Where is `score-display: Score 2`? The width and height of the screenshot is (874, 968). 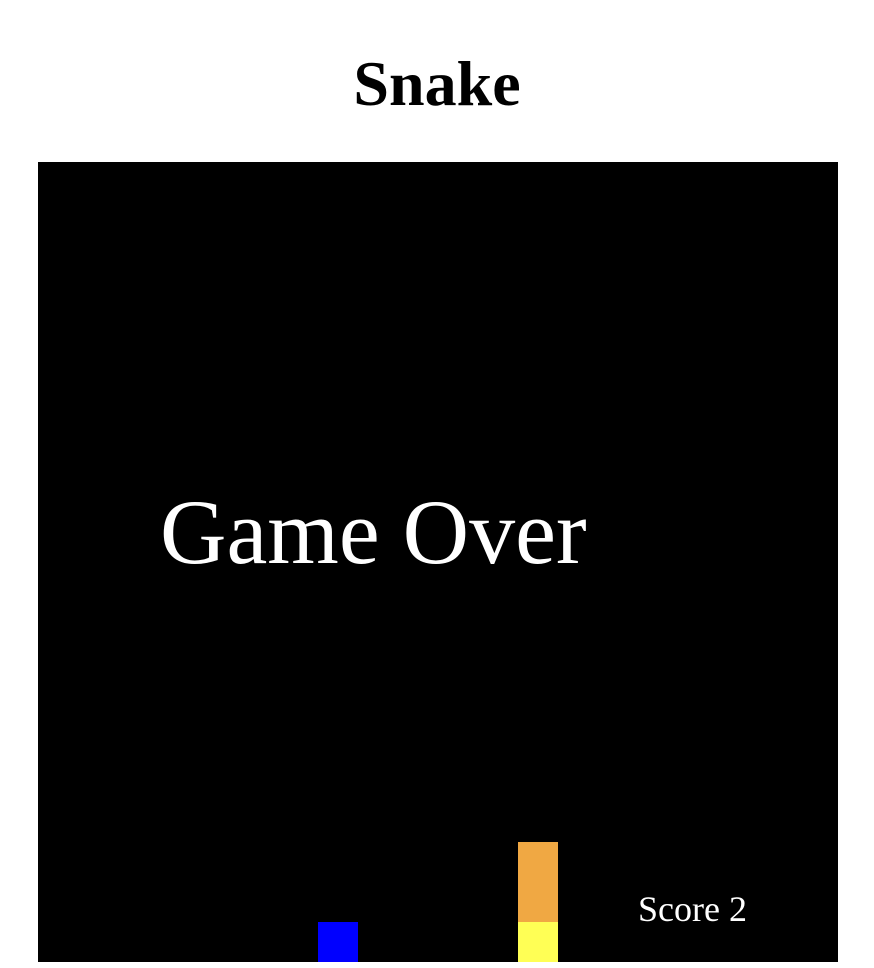
score-display: Score 2 is located at coordinates (692, 909).